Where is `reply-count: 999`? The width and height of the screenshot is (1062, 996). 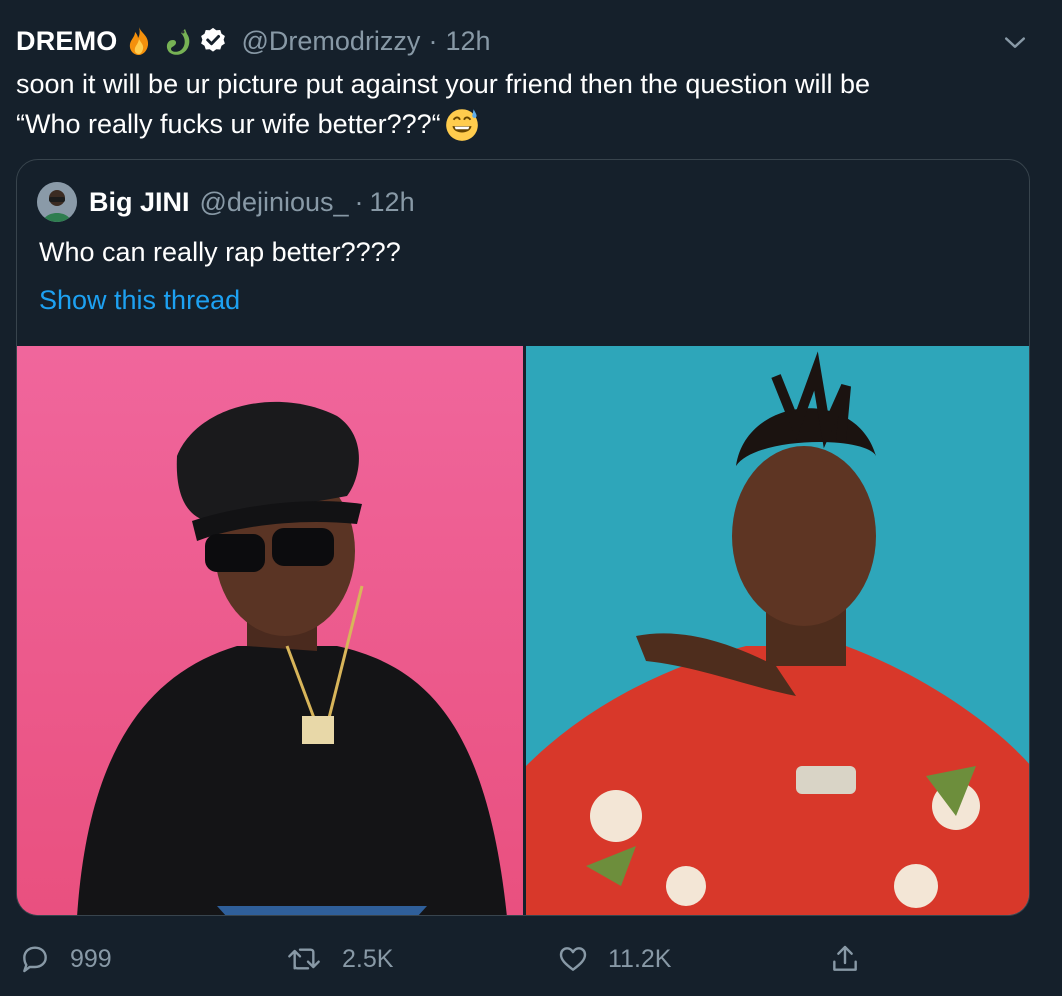 reply-count: 999 is located at coordinates (91, 958).